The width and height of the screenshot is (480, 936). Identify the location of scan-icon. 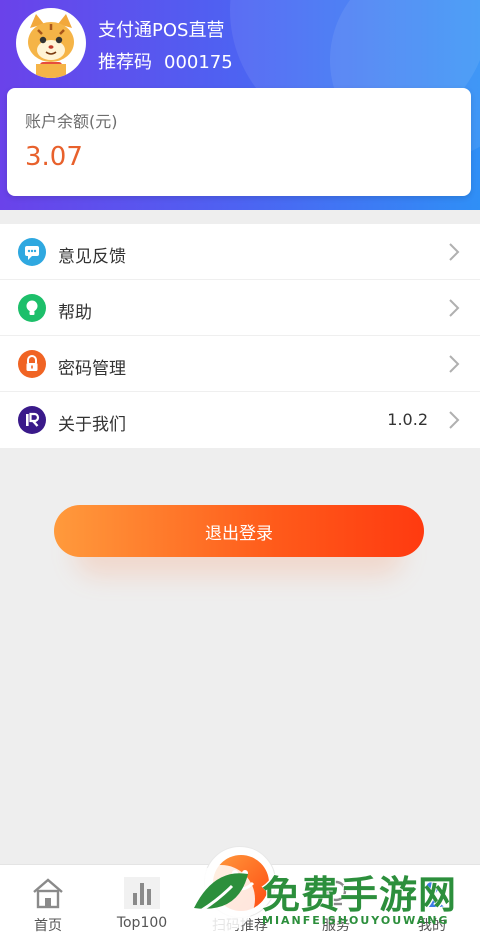
(241, 883).